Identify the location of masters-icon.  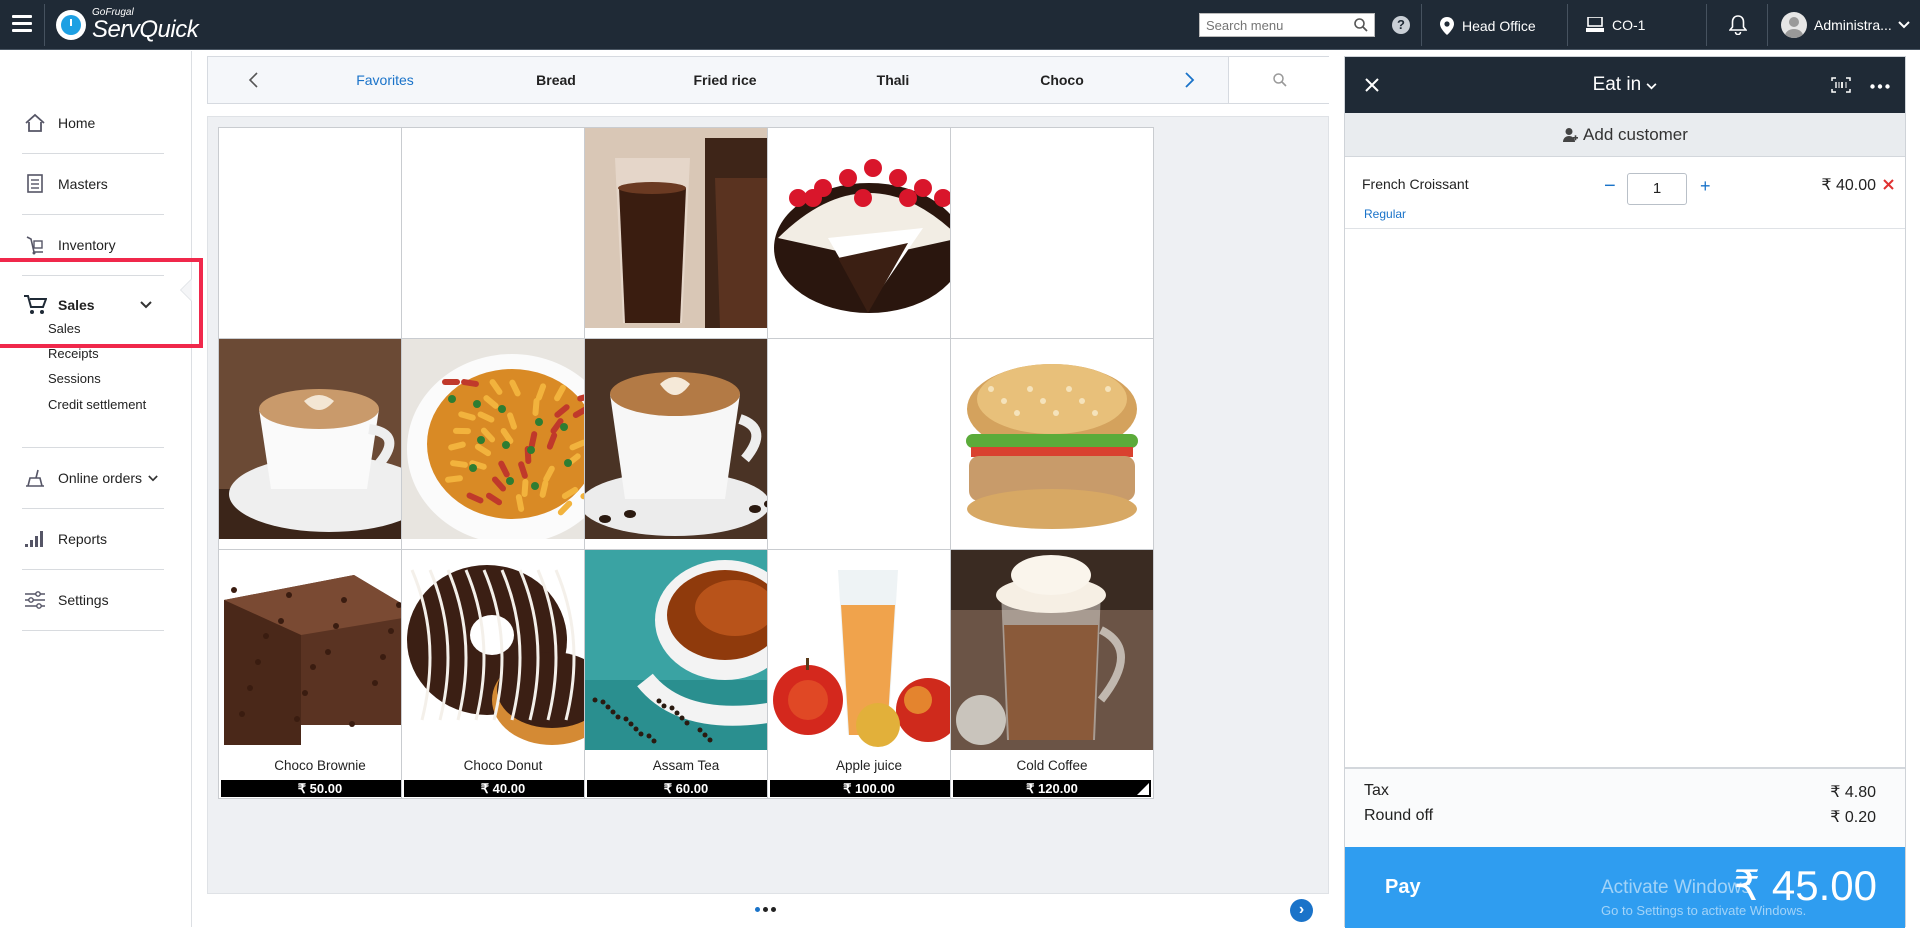
(35, 184).